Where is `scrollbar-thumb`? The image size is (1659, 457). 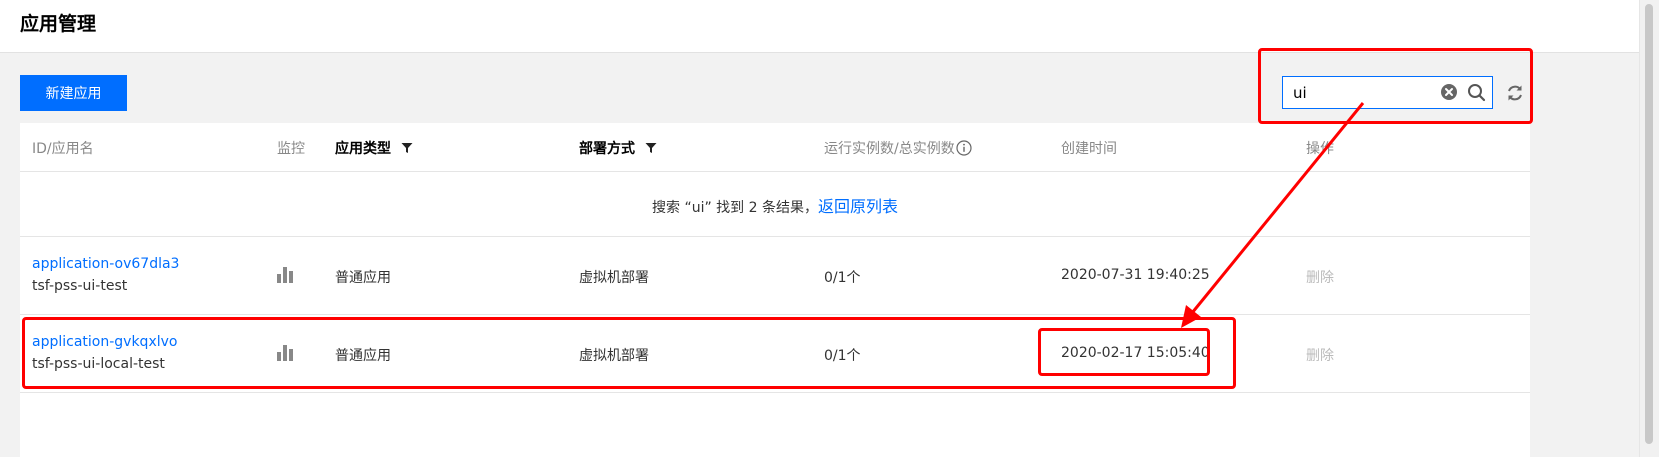 scrollbar-thumb is located at coordinates (1649, 224).